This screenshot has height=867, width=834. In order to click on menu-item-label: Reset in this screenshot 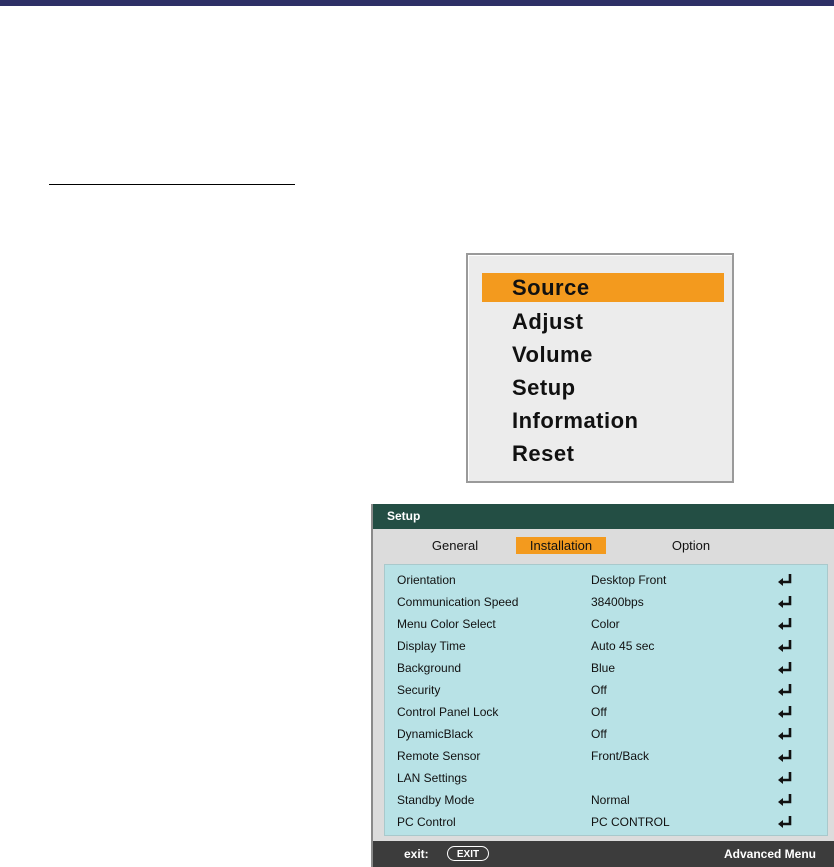, I will do `click(543, 453)`.